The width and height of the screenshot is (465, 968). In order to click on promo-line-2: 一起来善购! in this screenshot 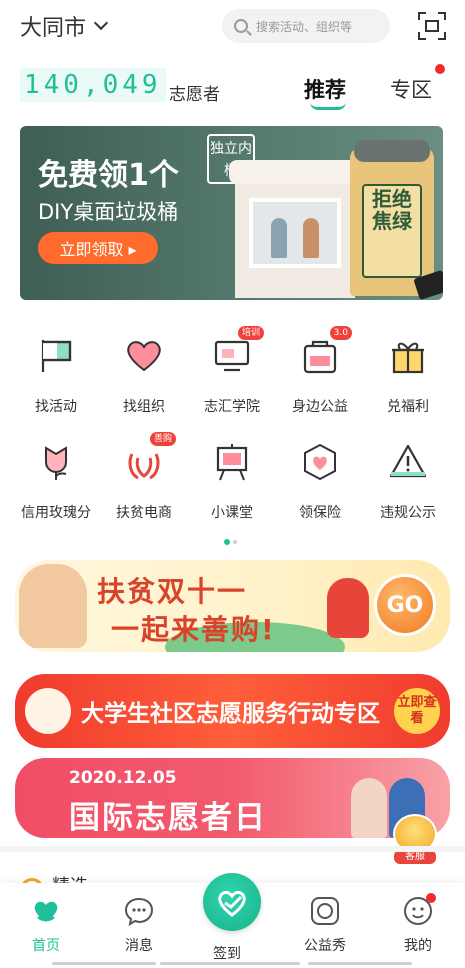, I will do `click(193, 629)`.